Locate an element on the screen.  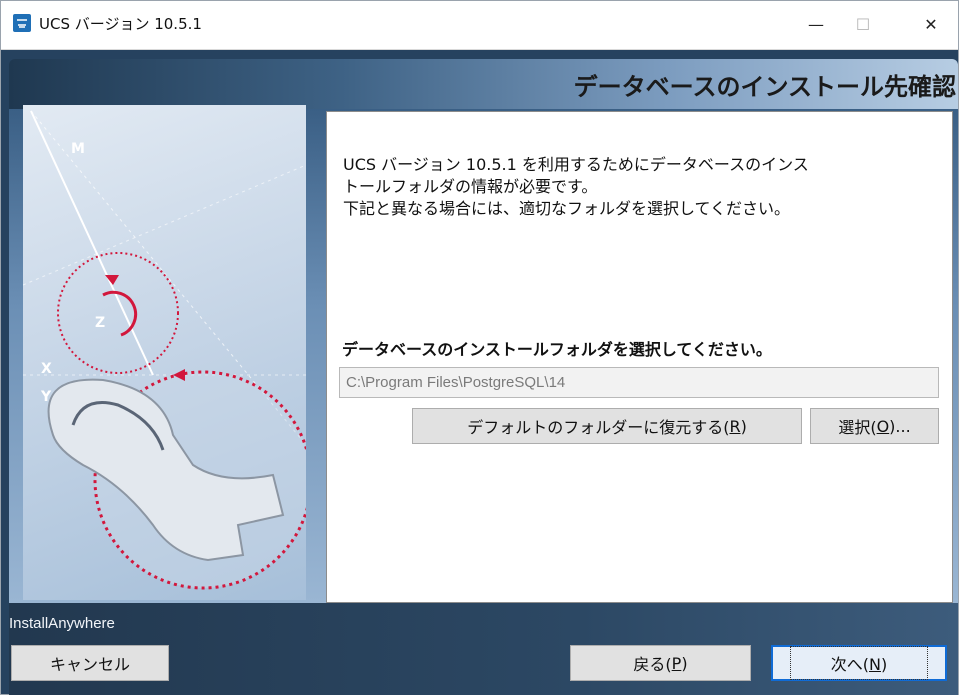
restore-default-folder-button: デフォルトのフォルダーに復元する(R) is located at coordinates (607, 426).